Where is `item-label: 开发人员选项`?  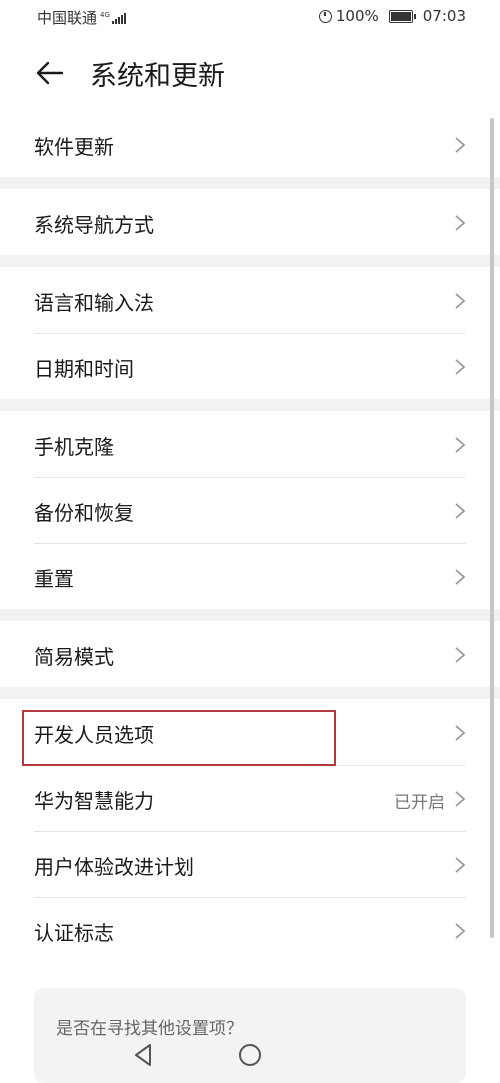 item-label: 开发人员选项 is located at coordinates (94, 735).